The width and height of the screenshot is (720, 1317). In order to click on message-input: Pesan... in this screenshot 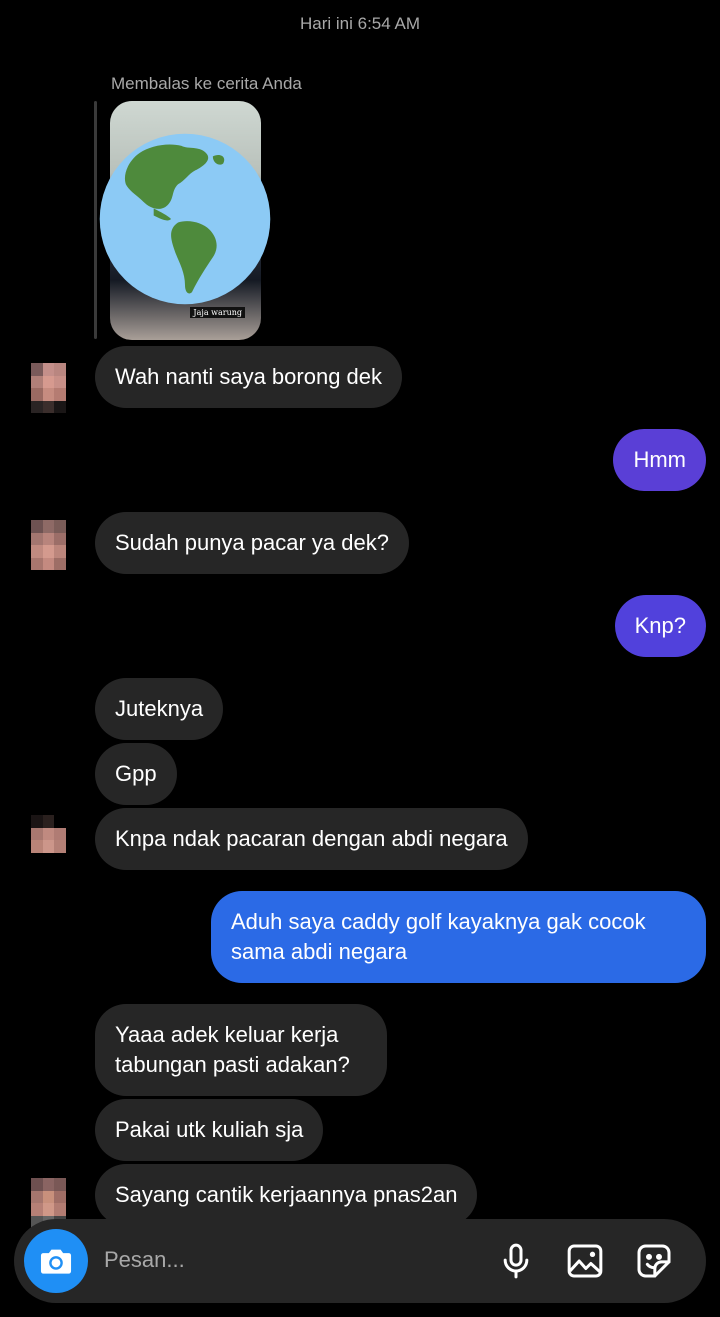, I will do `click(144, 1260)`.